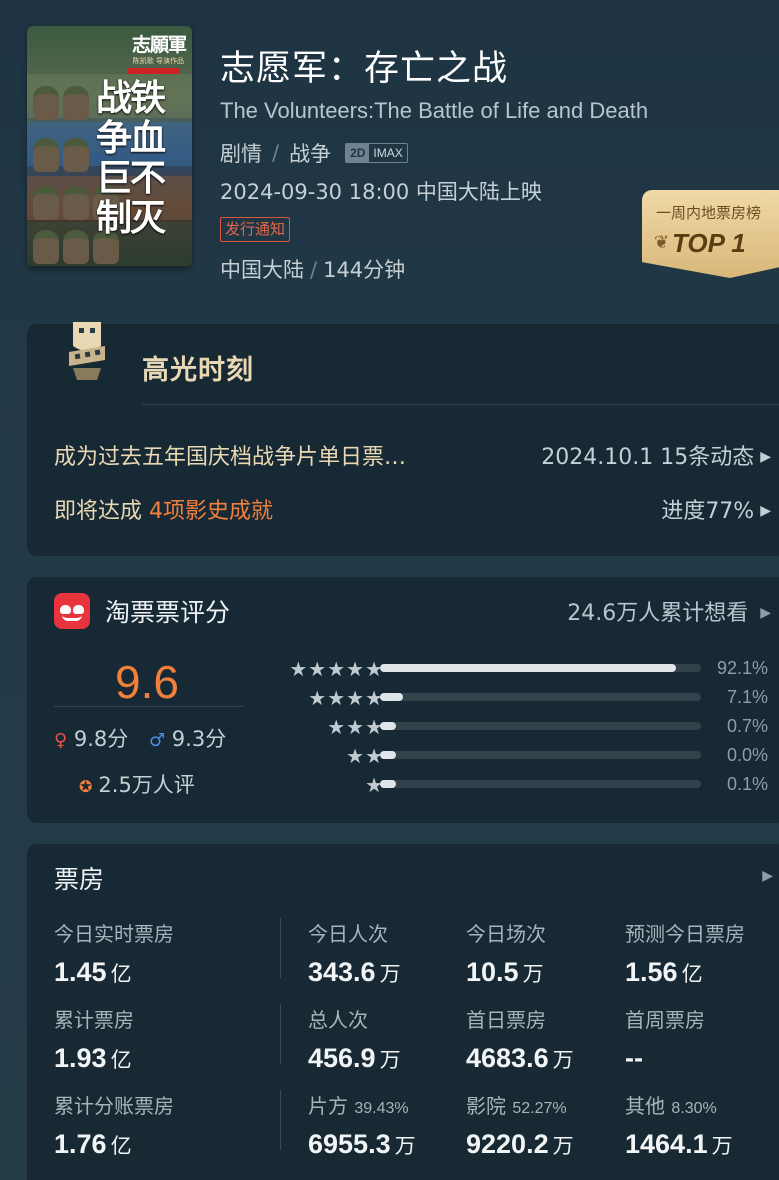 The width and height of the screenshot is (779, 1180). What do you see at coordinates (354, 972) in the screenshot?
I see `stat-value: 343.6 万` at bounding box center [354, 972].